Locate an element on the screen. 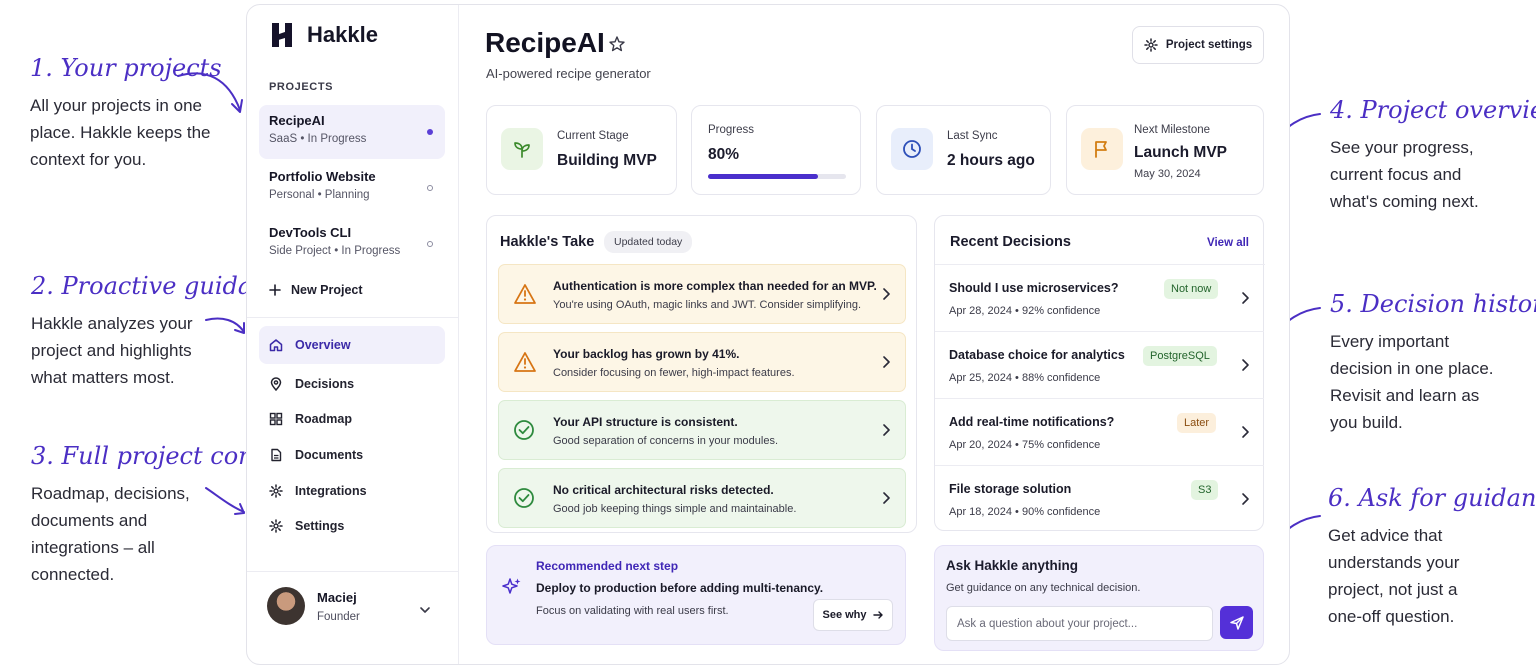 Image resolution: width=1536 pixels, height=669 pixels. decision-title: Should I use microservices? is located at coordinates (1034, 288).